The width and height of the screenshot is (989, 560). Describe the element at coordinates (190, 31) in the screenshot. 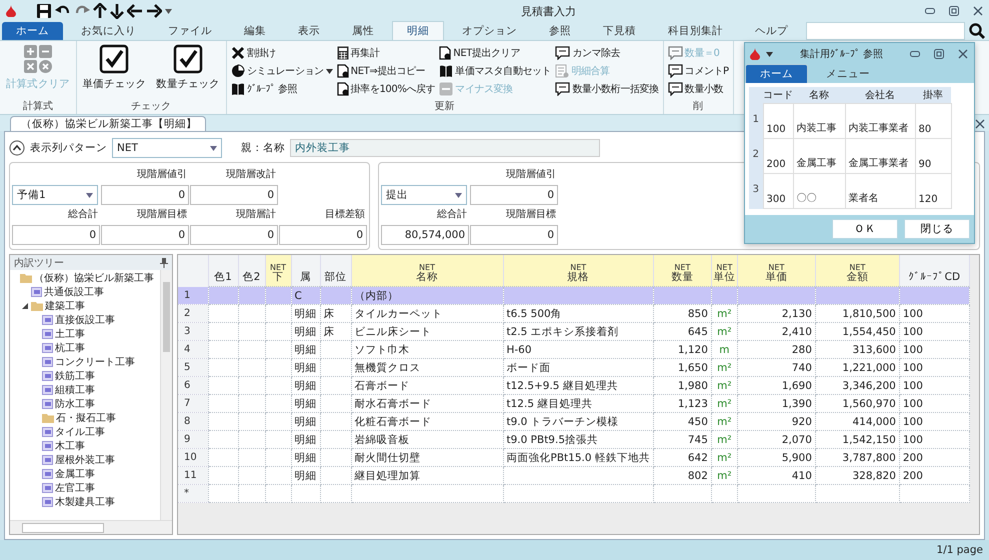

I see `ribbon-tab: ファイル` at that location.